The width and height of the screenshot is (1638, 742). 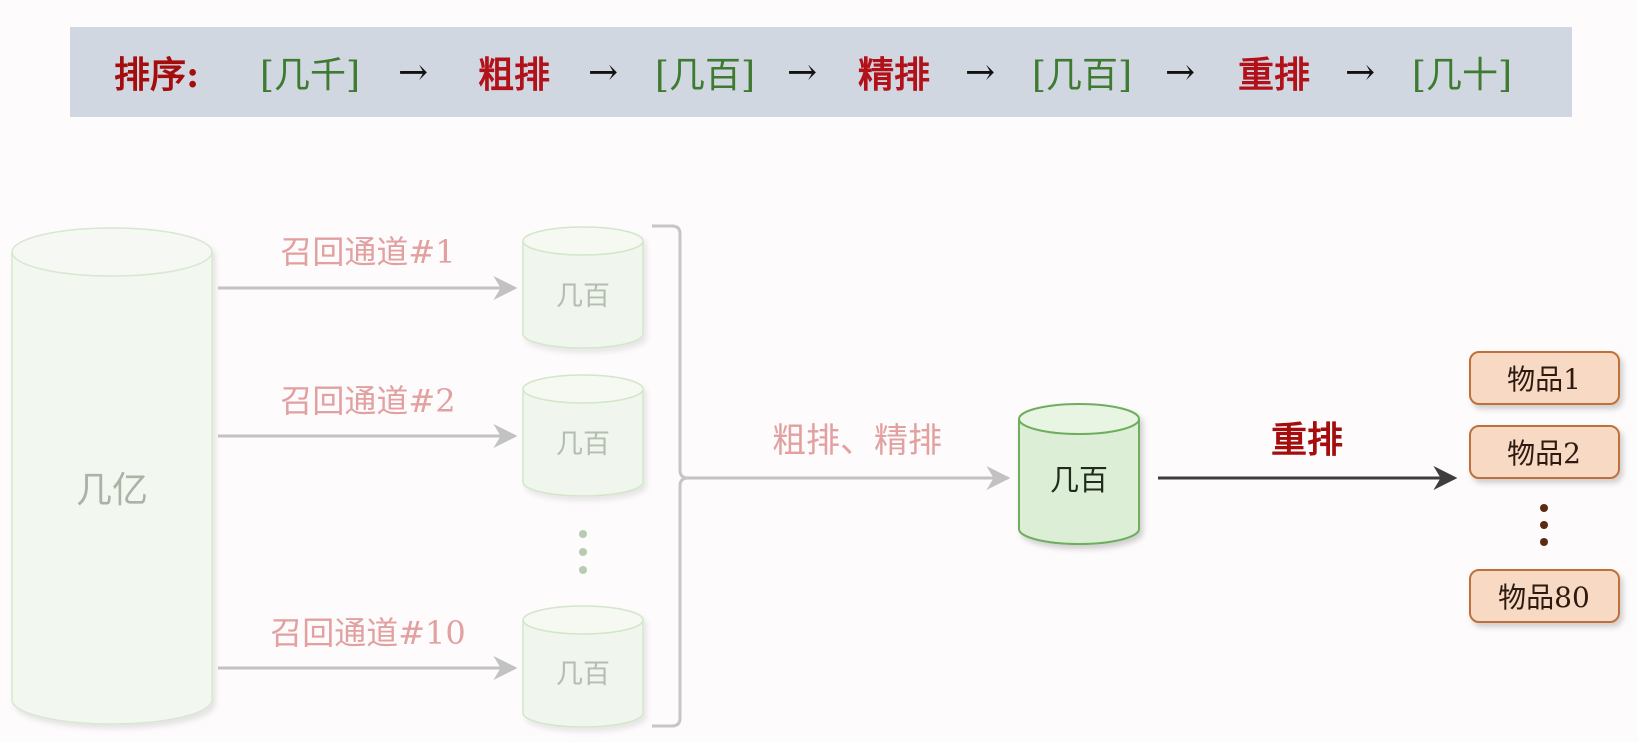 I want to click on channel-ellipsis-icon, so click(x=583, y=552).